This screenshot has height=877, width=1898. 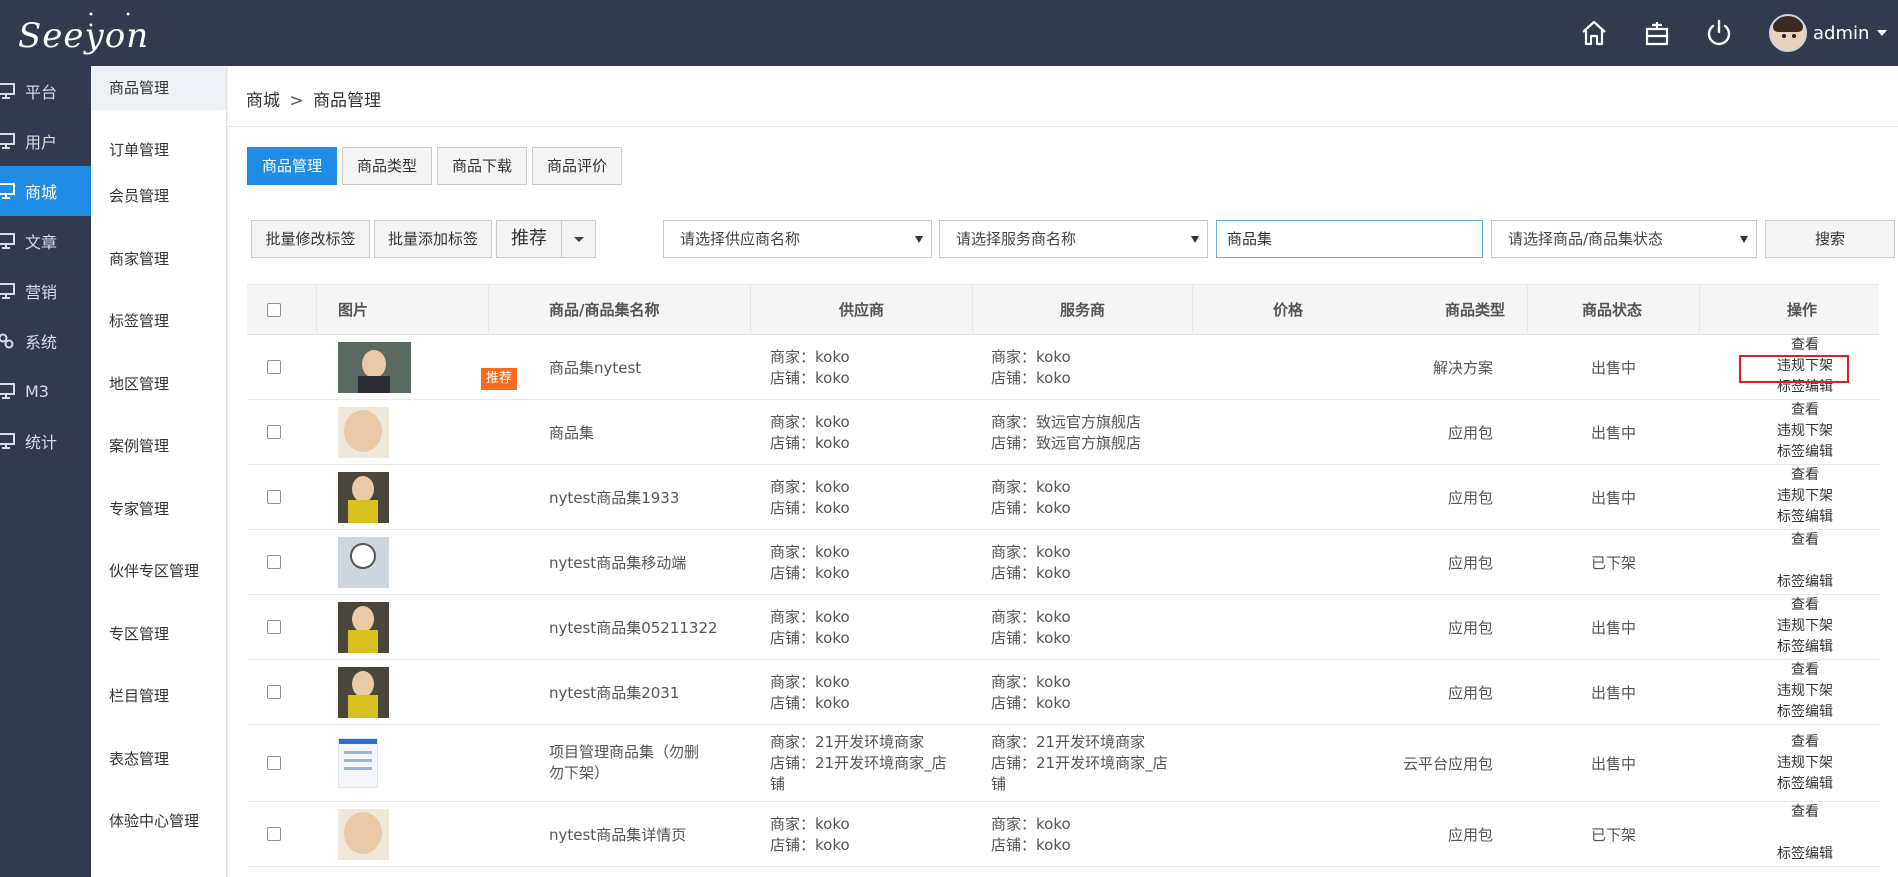 I want to click on product-type: 云平台应用包, so click(x=1447, y=764).